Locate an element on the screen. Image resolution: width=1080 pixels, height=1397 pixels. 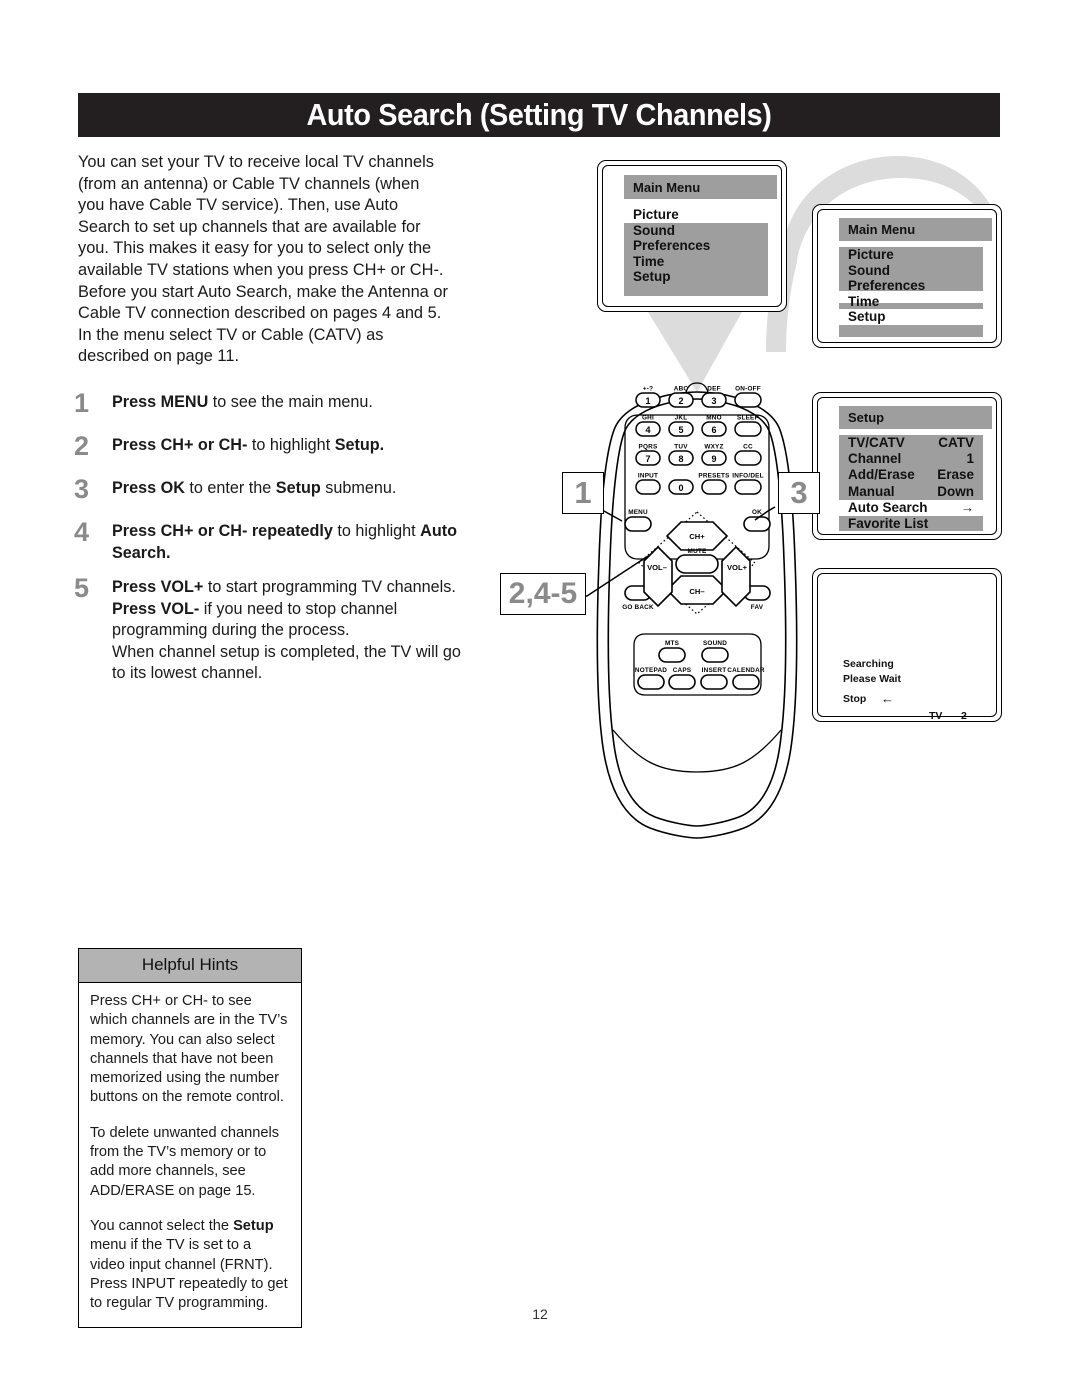
svg-text: CH+ is located at coordinates (697, 536).